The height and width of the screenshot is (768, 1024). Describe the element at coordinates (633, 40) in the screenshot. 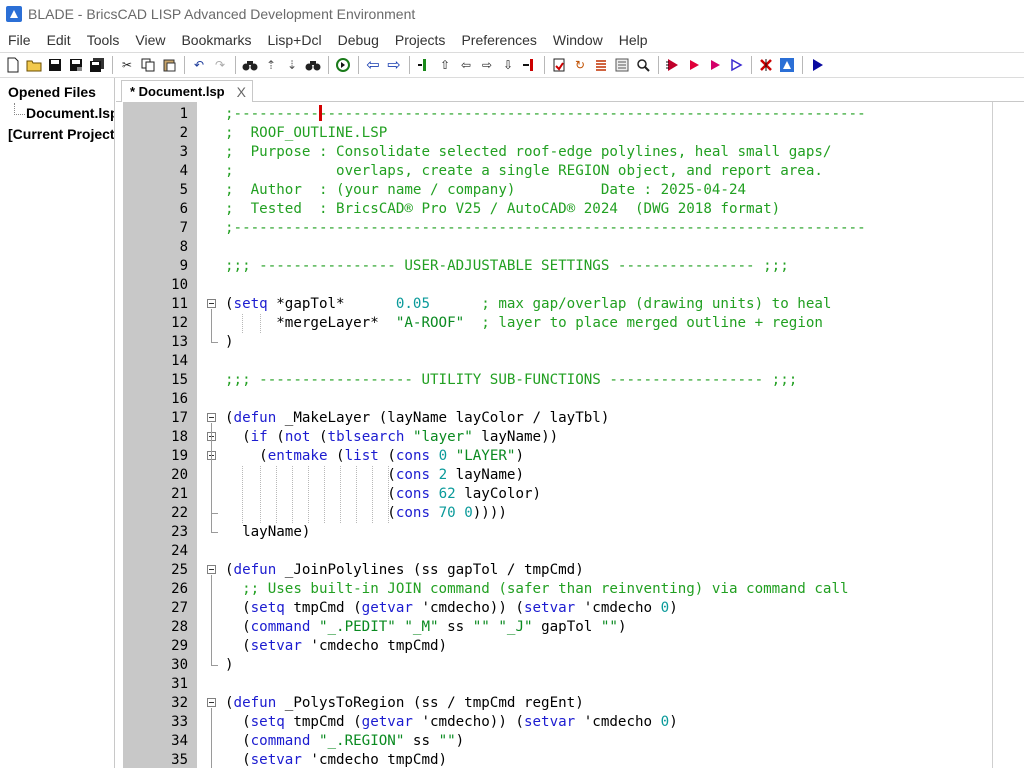

I see `menu-help: Help` at that location.